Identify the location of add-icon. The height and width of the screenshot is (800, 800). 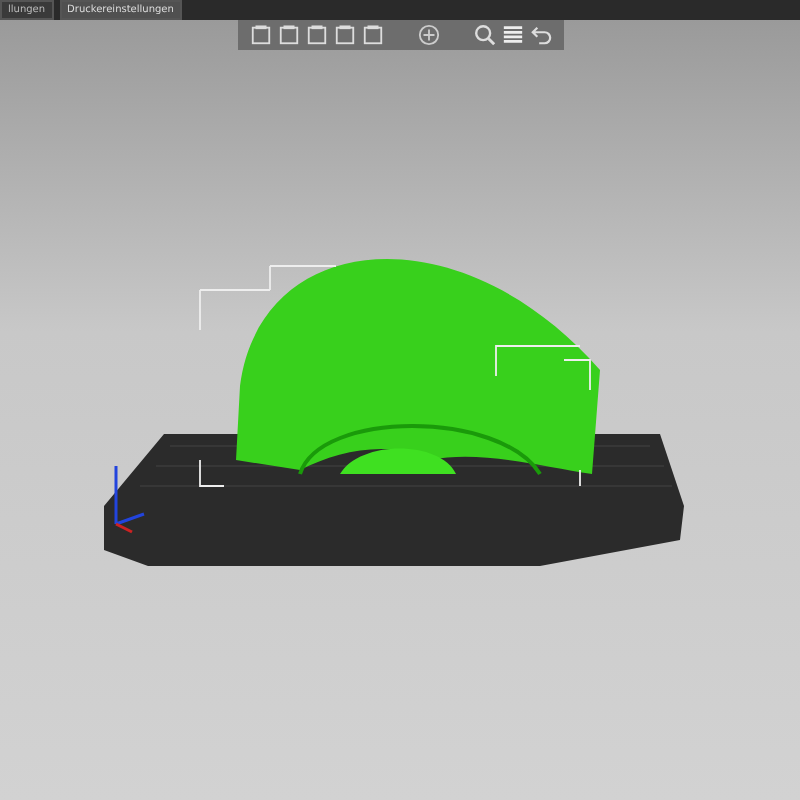
(428, 35).